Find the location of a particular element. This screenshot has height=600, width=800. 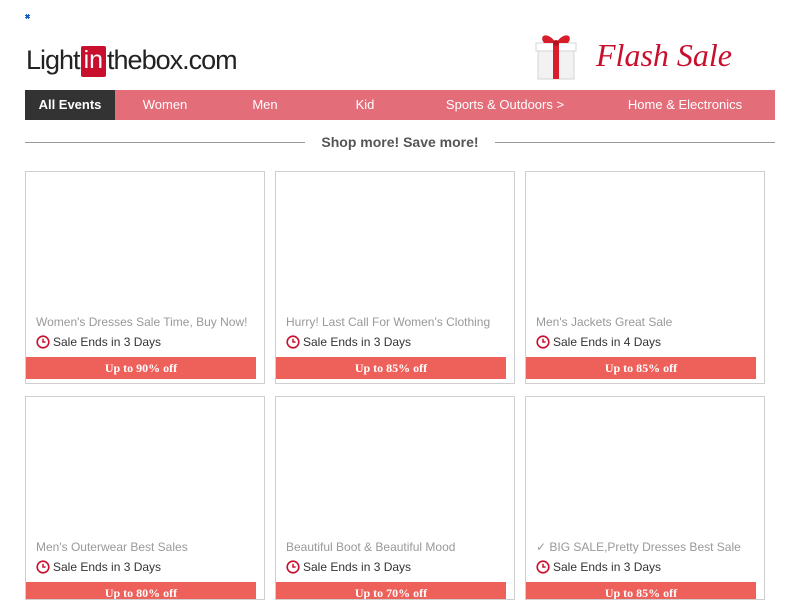

site-logo: Light in thebox.com is located at coordinates (132, 55).